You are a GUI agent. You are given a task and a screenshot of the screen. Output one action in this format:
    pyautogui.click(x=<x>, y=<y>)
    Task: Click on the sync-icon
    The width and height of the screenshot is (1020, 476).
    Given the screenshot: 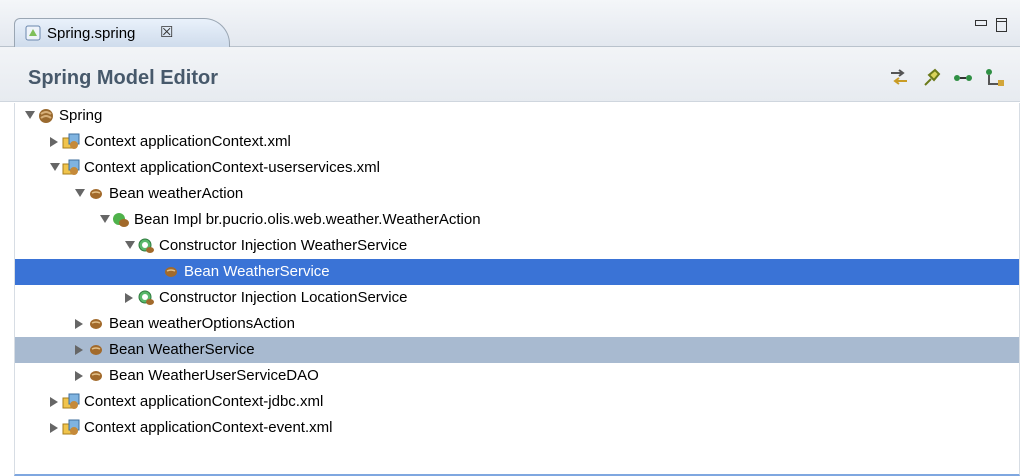 What is the action you would take?
    pyautogui.click(x=899, y=78)
    